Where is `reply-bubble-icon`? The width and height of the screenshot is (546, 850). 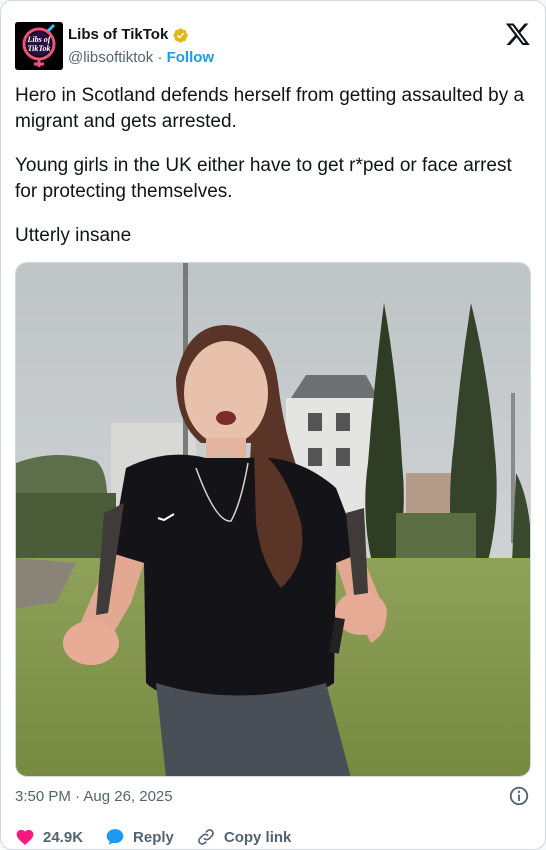
reply-bubble-icon is located at coordinates (115, 837).